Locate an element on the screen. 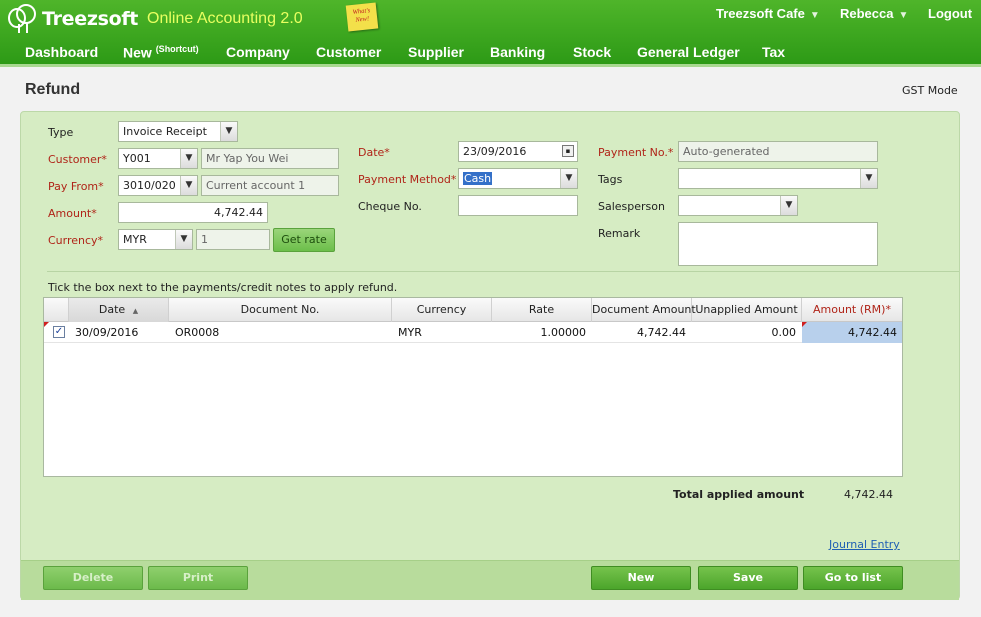  whats-new-note: What's New! is located at coordinates (362, 17).